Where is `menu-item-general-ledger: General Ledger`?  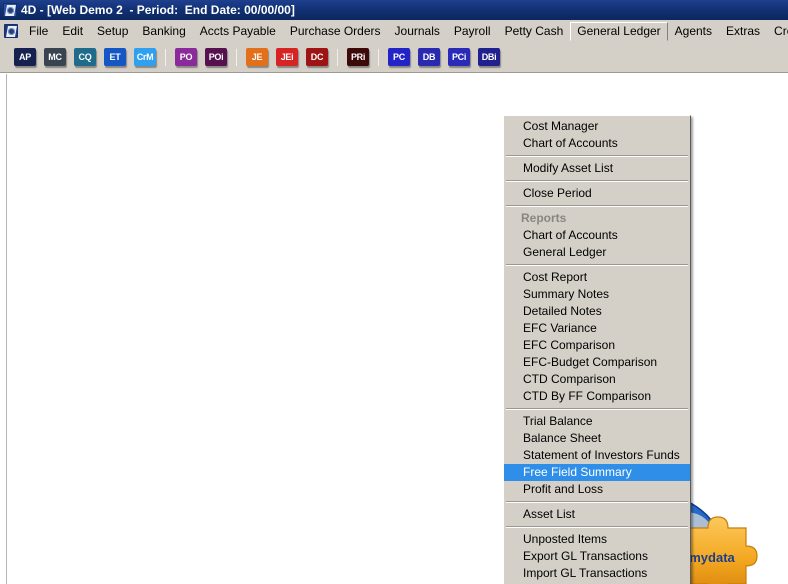 menu-item-general-ledger: General Ledger is located at coordinates (597, 252).